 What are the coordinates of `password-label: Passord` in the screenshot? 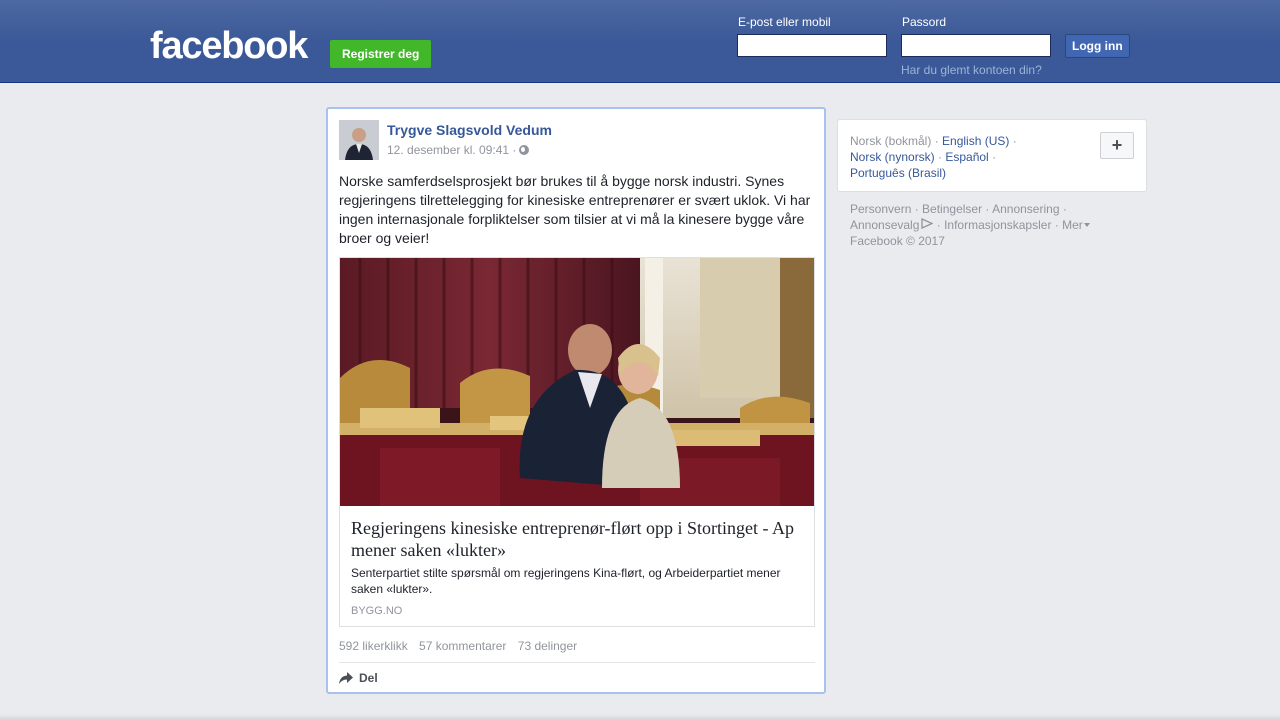 It's located at (924, 22).